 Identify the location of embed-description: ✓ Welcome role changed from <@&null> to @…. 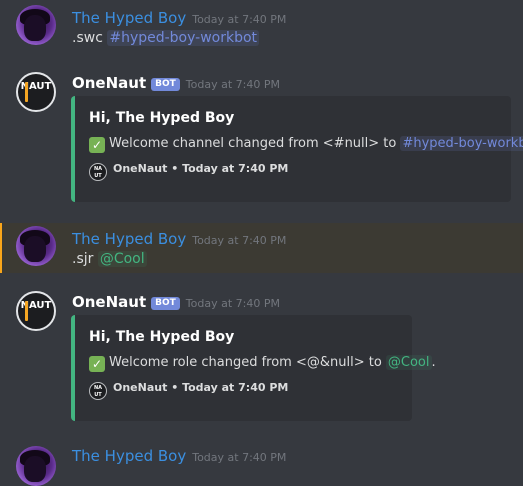
(262, 363).